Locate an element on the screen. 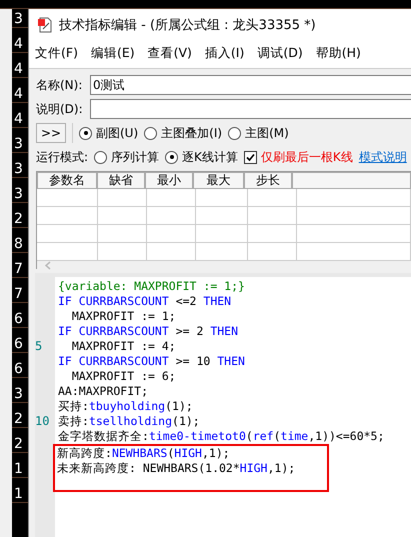 Image resolution: width=411 pixels, height=537 pixels. radio-option: 序列计算 is located at coordinates (127, 157).